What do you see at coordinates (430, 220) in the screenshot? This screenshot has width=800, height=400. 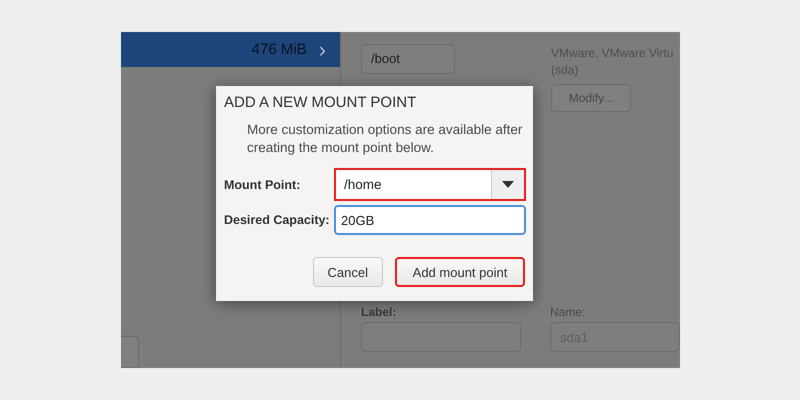 I see `capacity-field: 20GB` at bounding box center [430, 220].